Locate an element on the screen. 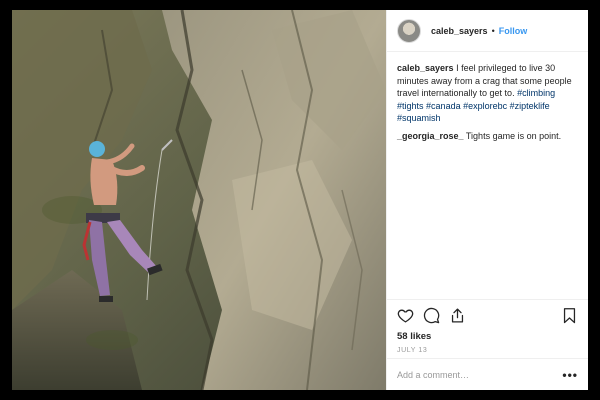 The image size is (600, 400). post-date: JULY 13 is located at coordinates (412, 350).